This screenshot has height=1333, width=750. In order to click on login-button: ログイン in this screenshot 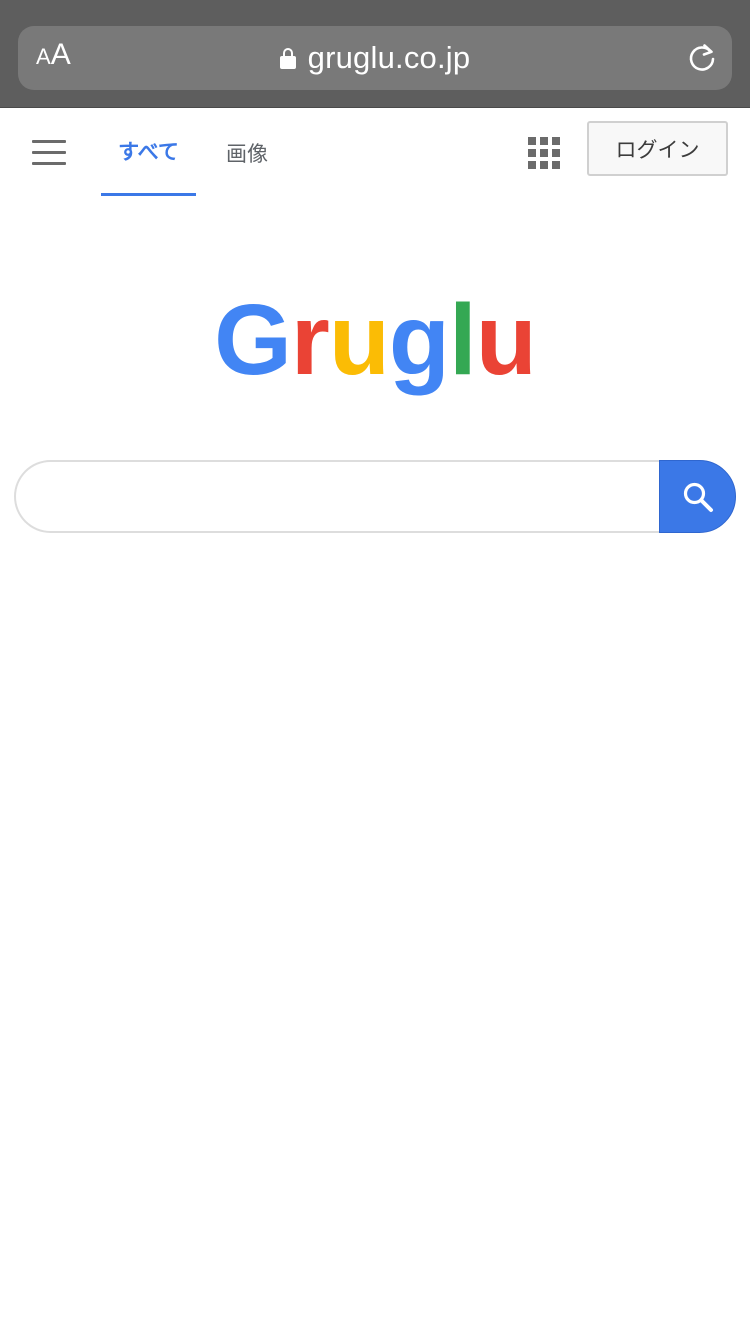, I will do `click(657, 148)`.